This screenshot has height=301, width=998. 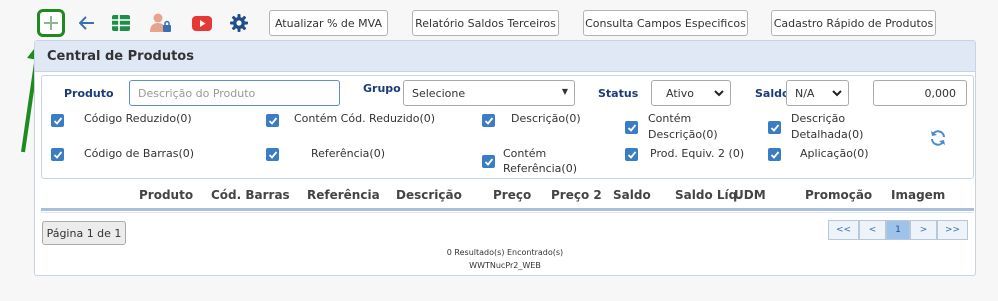 I want to click on add-button, so click(x=51, y=23).